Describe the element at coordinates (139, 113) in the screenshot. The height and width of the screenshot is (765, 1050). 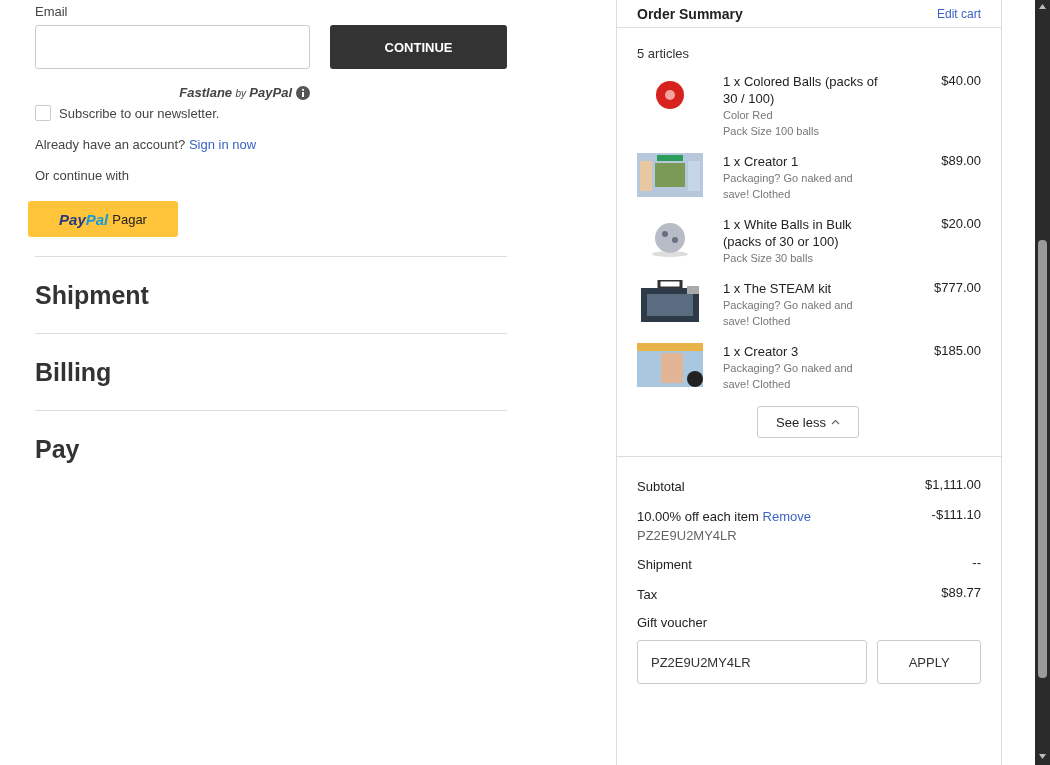
I see `newsletter-label: Subscribe to our newsletter.` at that location.